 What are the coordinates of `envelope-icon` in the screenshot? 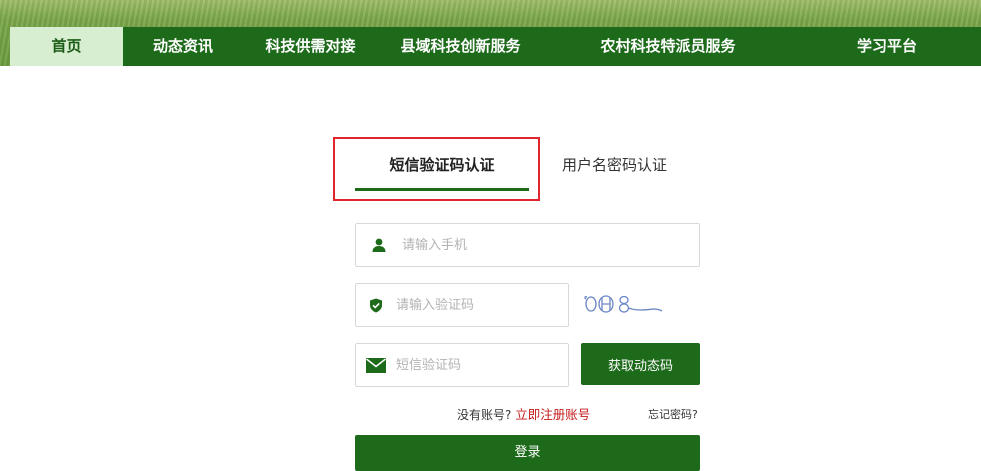 It's located at (376, 365).